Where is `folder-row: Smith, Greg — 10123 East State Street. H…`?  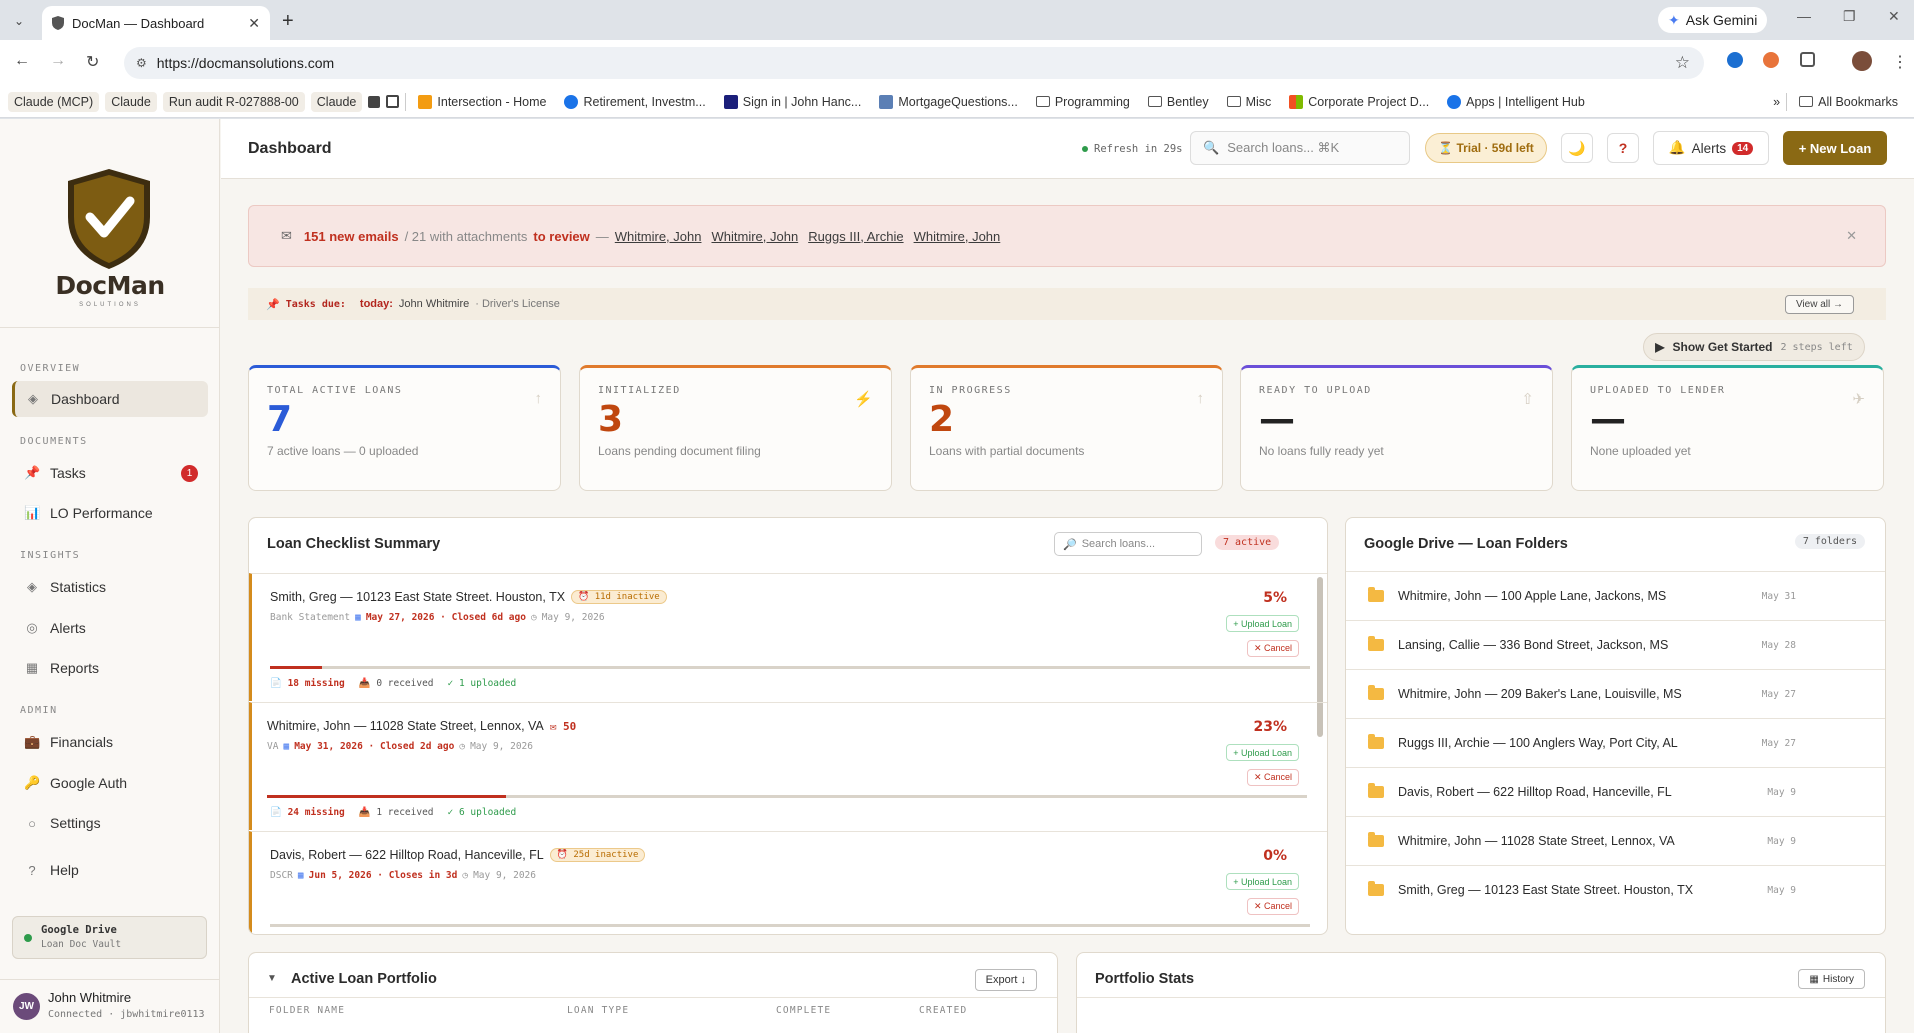
folder-row: Smith, Greg — 10123 East State Street. H… is located at coordinates (1615, 889).